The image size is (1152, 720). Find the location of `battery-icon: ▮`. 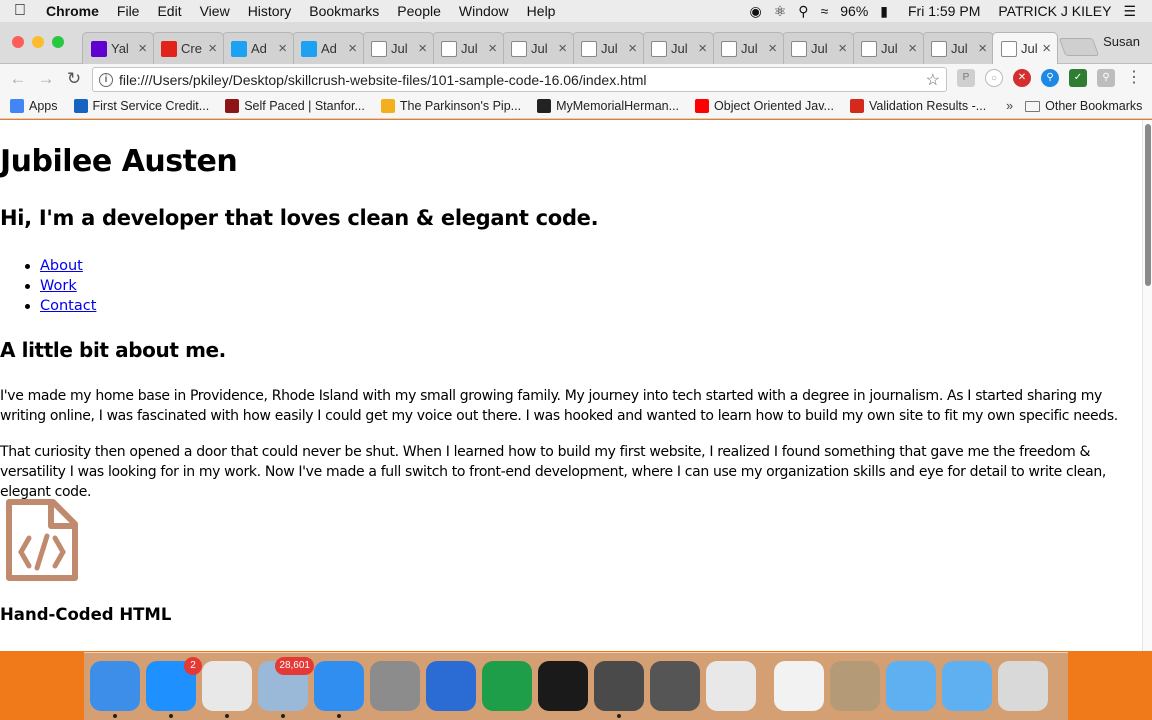

battery-icon: ▮ is located at coordinates (884, 11).